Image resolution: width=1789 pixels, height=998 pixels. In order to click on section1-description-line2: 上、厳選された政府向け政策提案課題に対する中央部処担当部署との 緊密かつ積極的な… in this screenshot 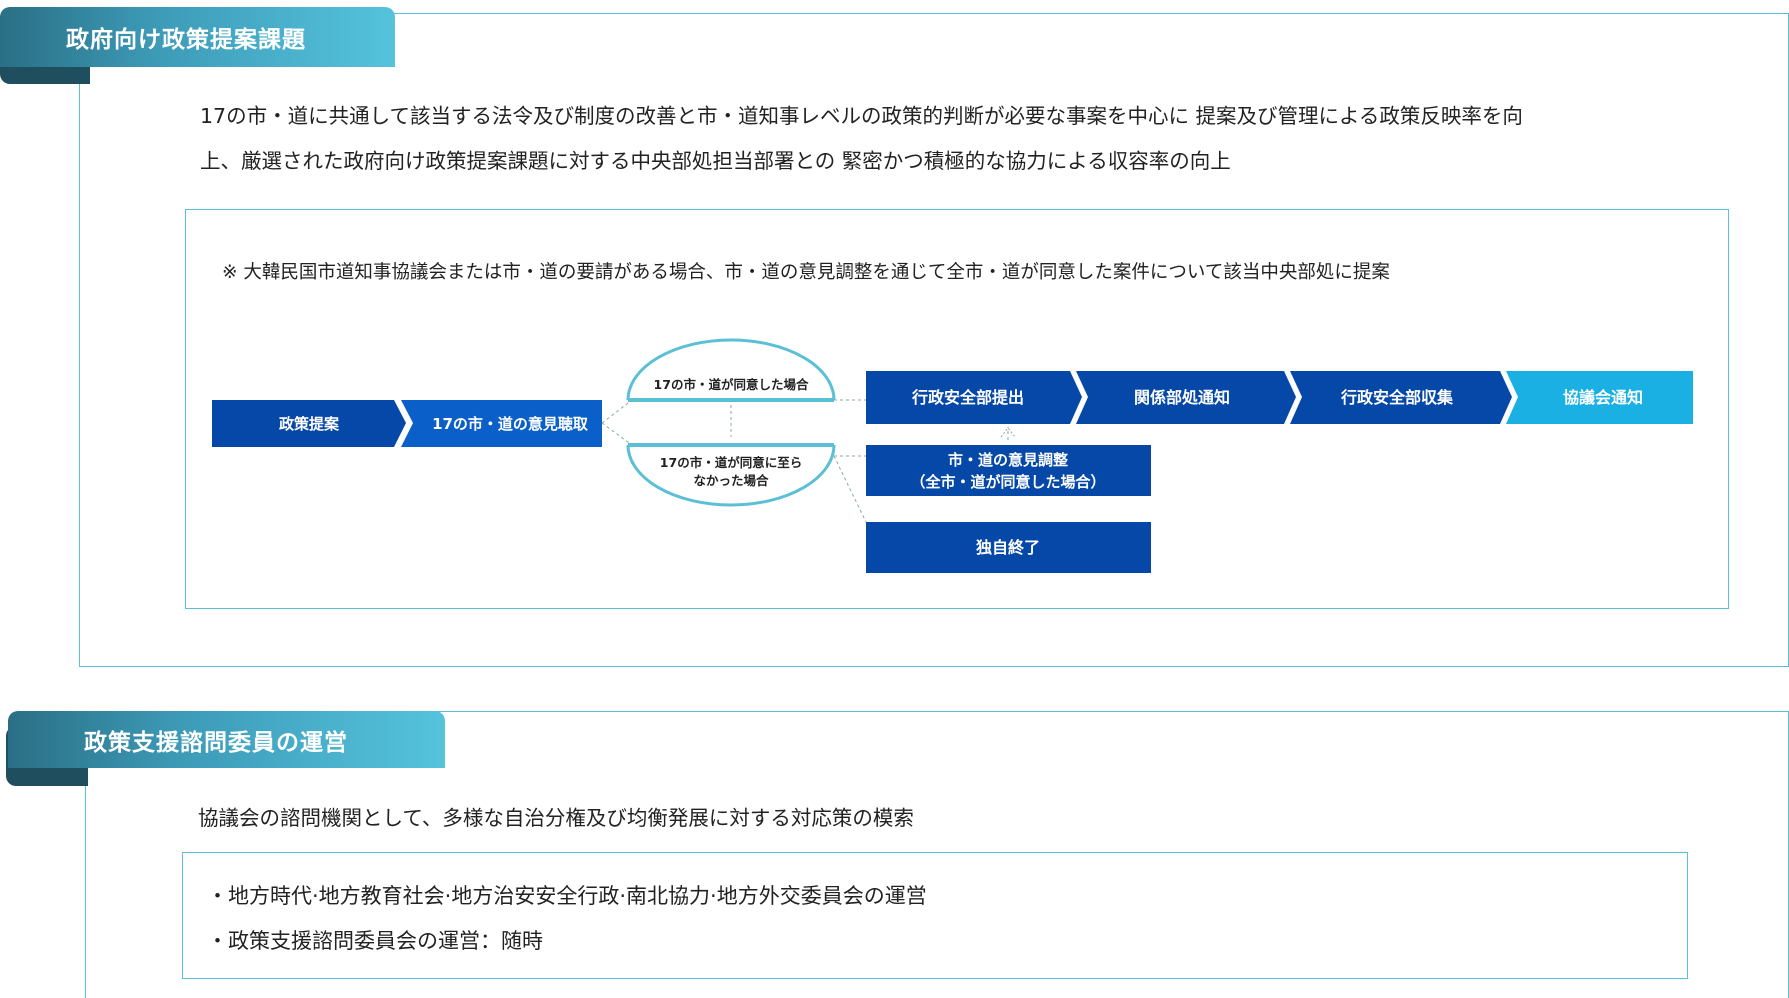, I will do `click(715, 161)`.